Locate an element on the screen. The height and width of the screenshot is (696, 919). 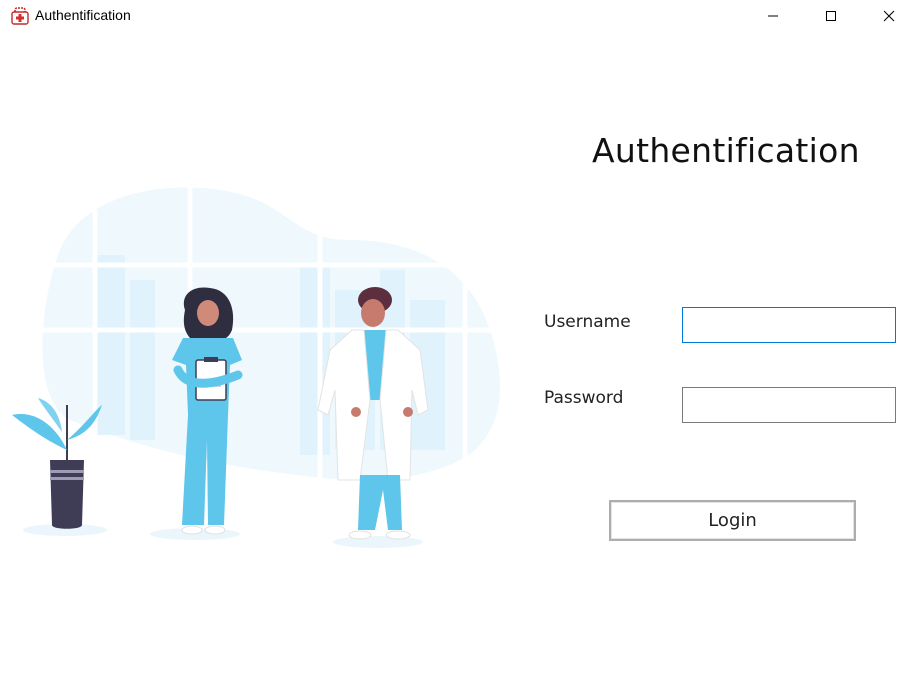
password-label: Password is located at coordinates (584, 398).